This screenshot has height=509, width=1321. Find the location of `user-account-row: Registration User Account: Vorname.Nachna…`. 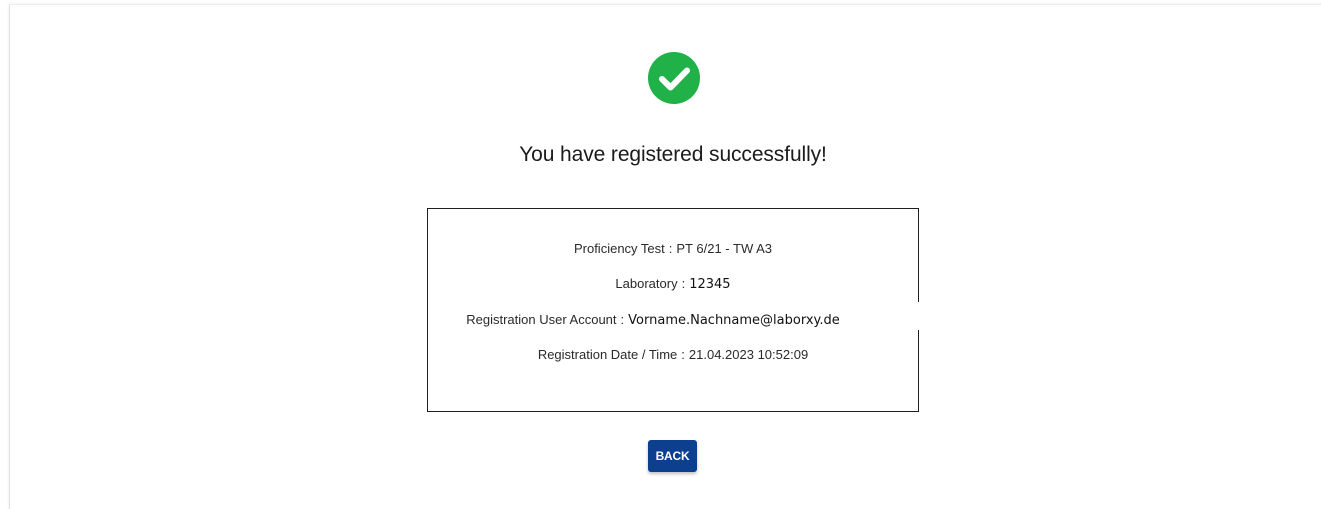

user-account-row: Registration User Account: Vorname.Nachna… is located at coordinates (653, 320).